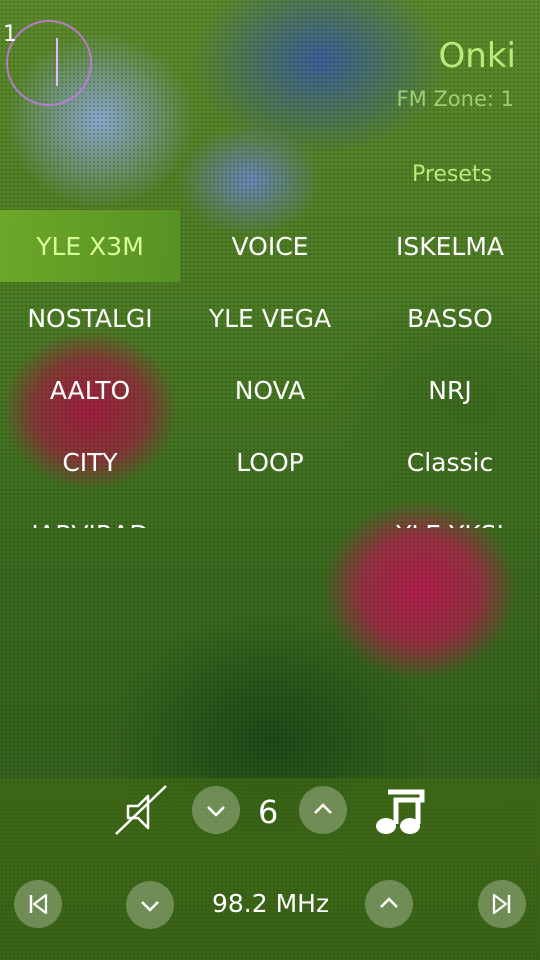  What do you see at coordinates (270, 390) in the screenshot?
I see `preset-button: NOVA` at bounding box center [270, 390].